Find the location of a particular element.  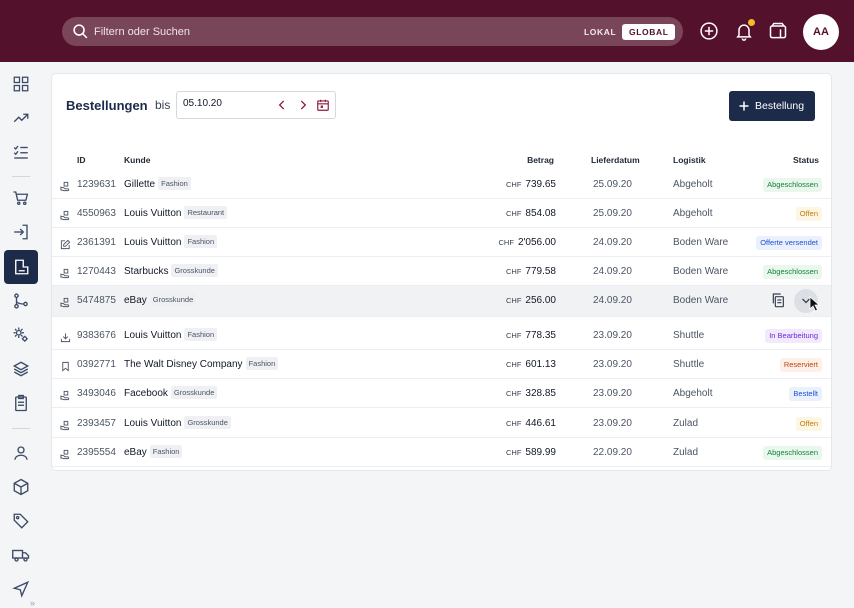

sidebar-item-products is located at coordinates (21, 487).